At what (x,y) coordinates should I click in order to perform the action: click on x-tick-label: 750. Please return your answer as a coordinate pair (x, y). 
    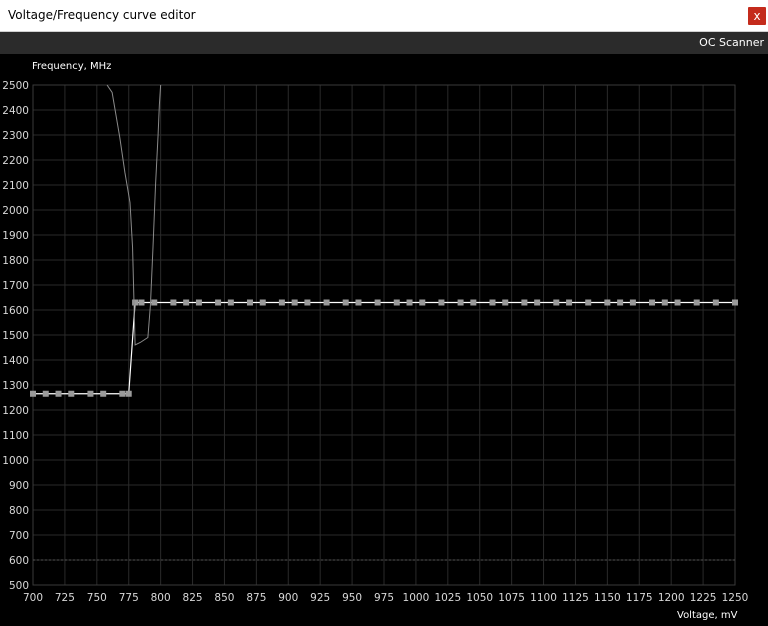
    Looking at the image, I should click on (97, 598).